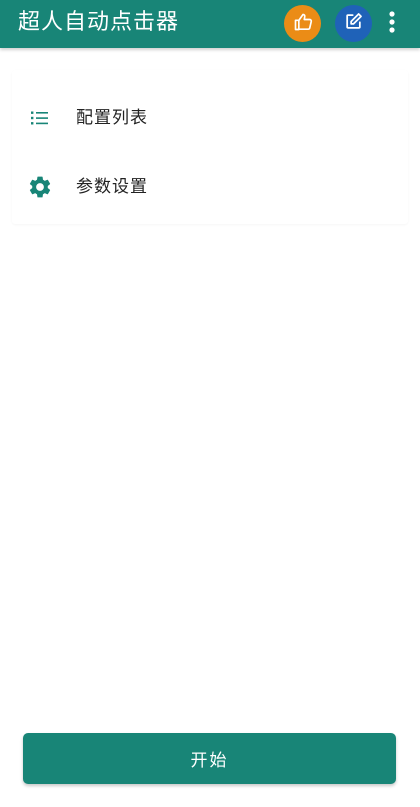  What do you see at coordinates (112, 118) in the screenshot?
I see `menu-item-label: 配置列表` at bounding box center [112, 118].